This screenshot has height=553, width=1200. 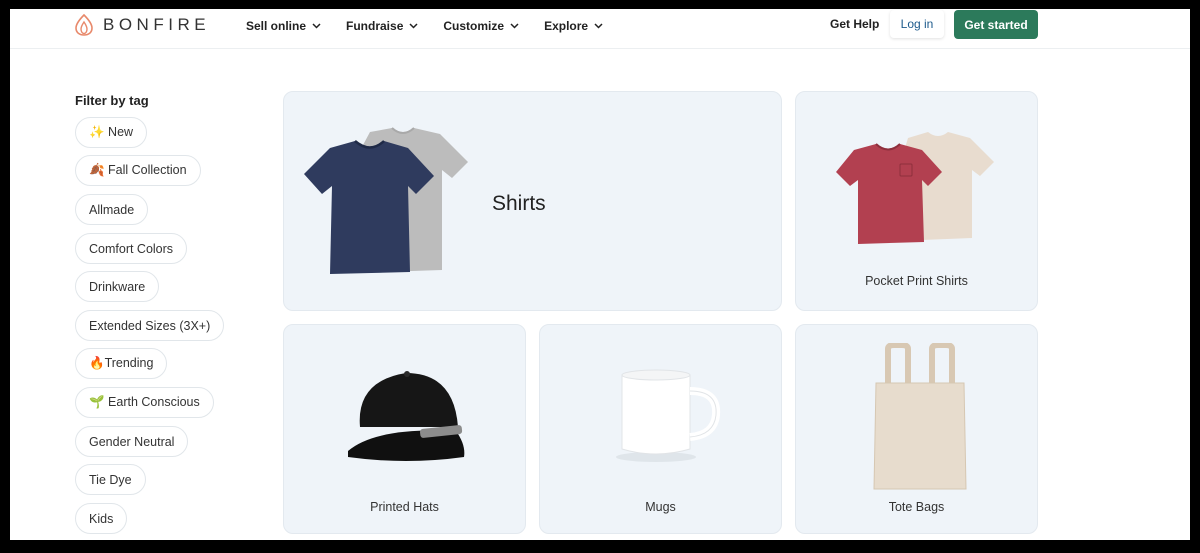 I want to click on product-label: Shirts, so click(x=519, y=203).